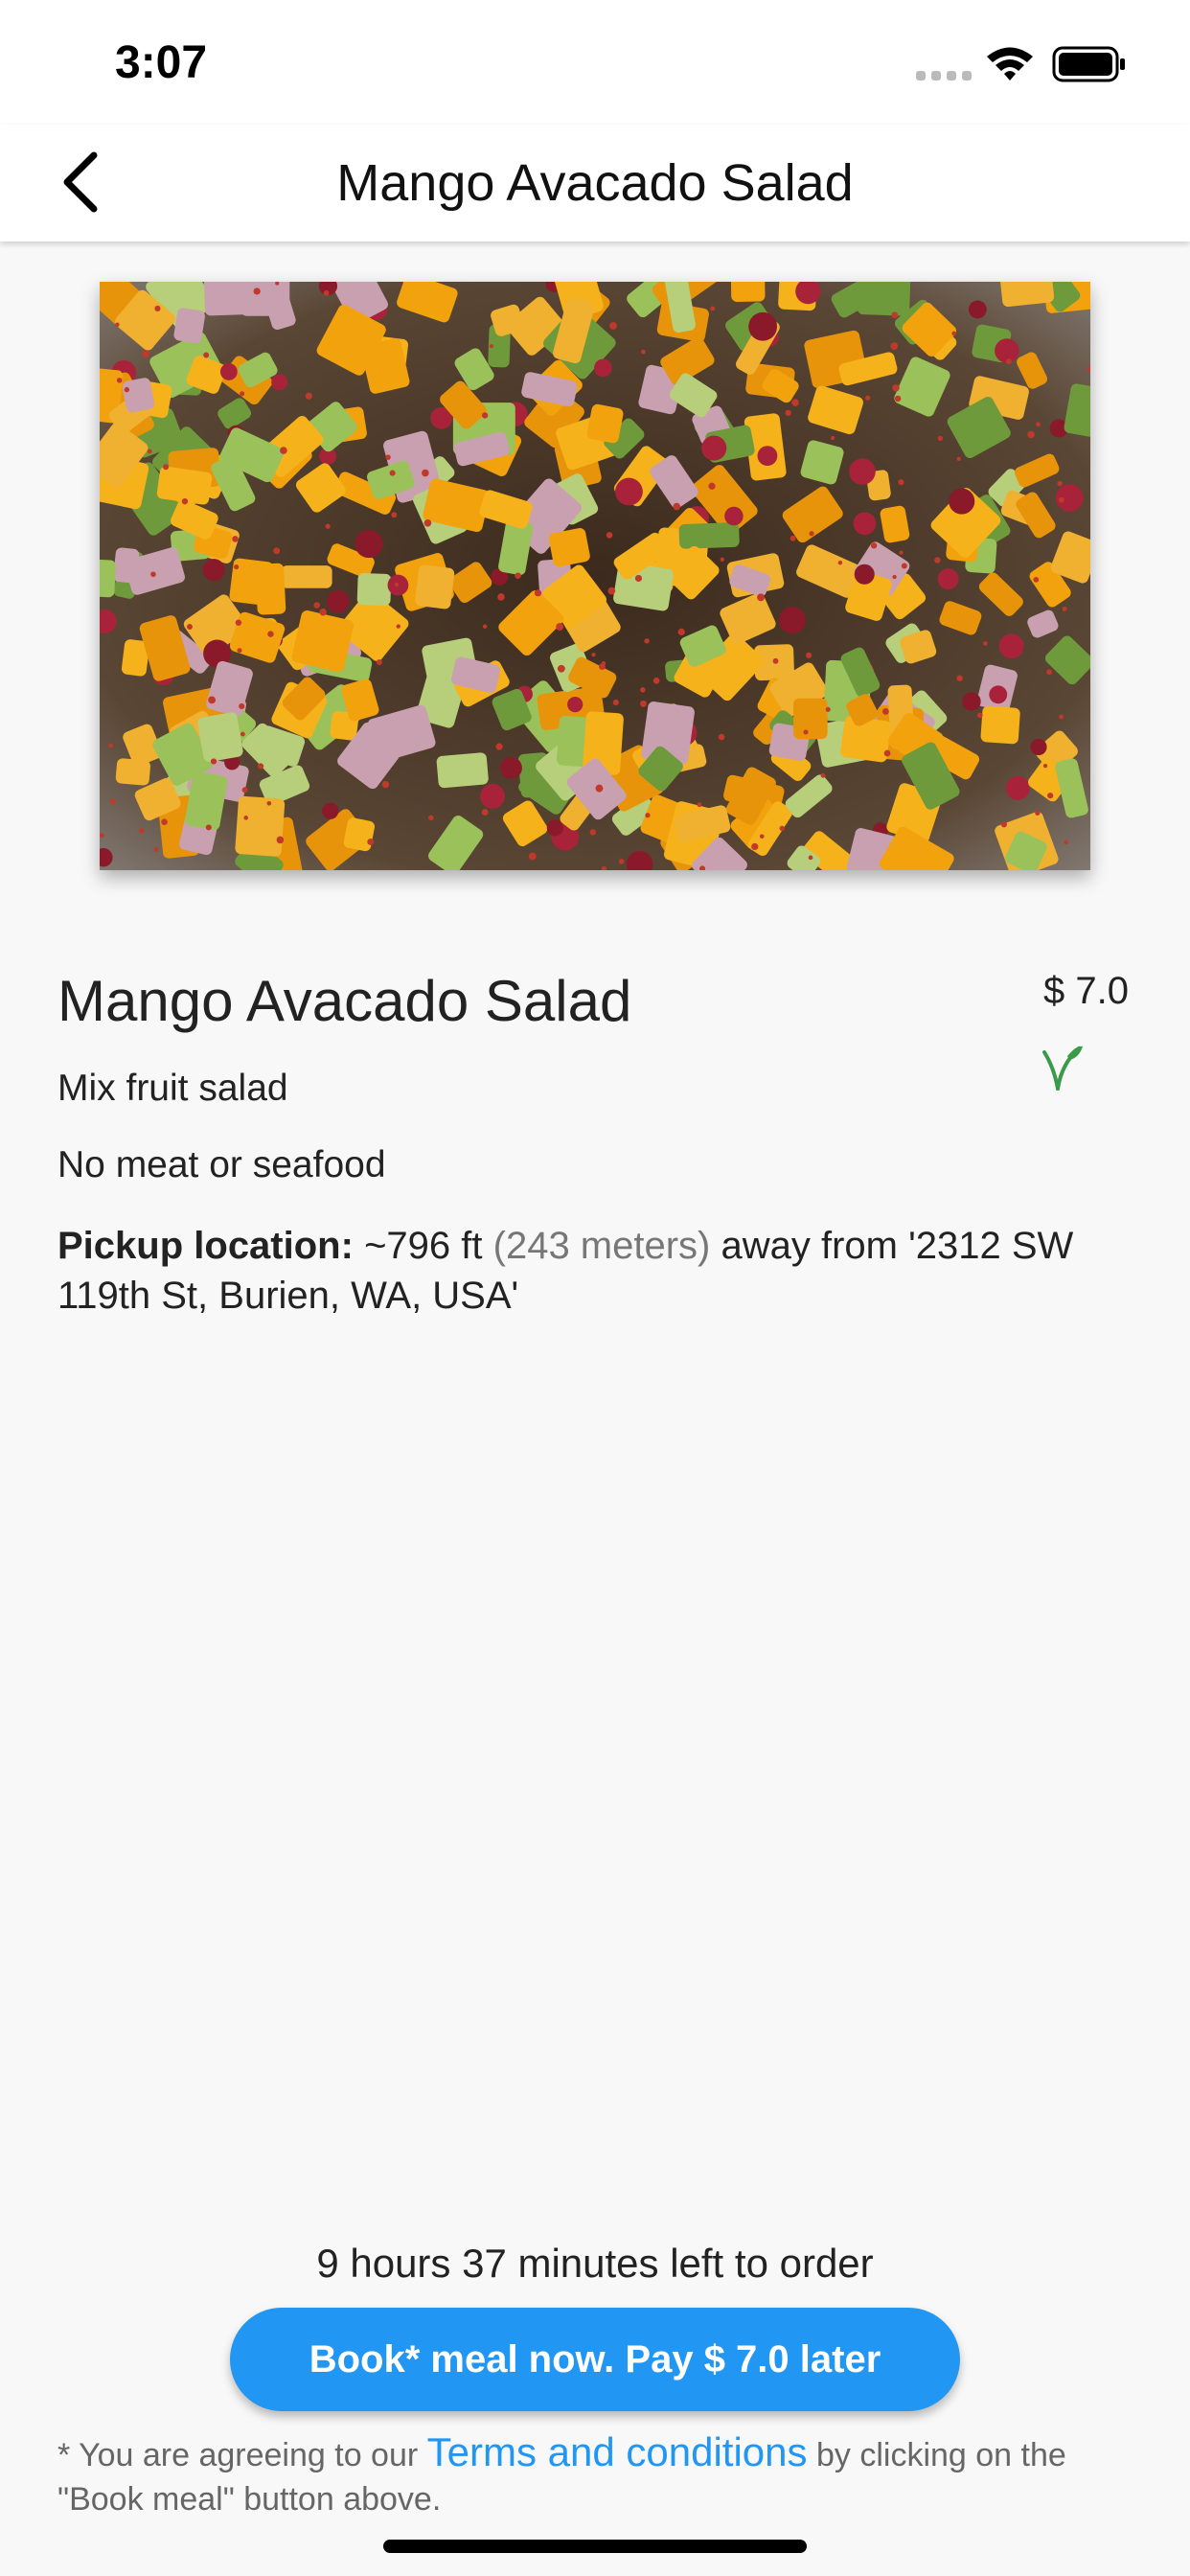 The width and height of the screenshot is (1190, 2576). I want to click on home-indicator, so click(595, 2546).